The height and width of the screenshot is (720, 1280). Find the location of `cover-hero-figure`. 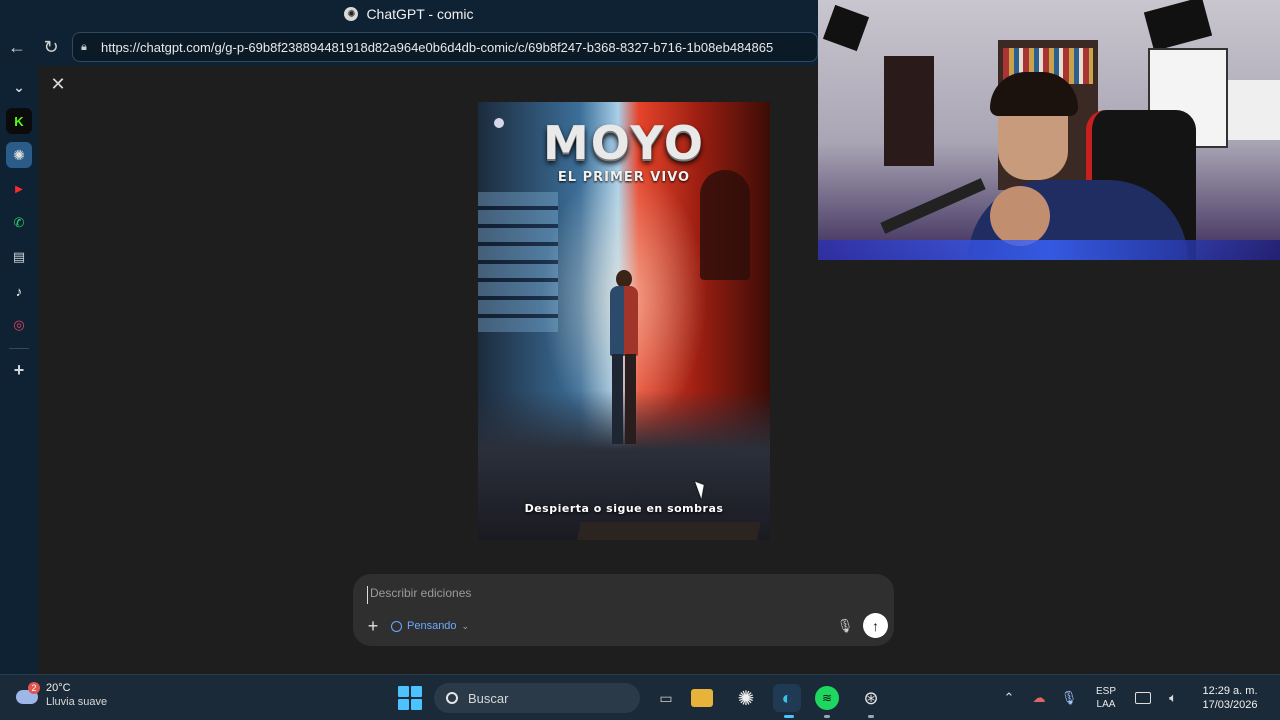

cover-hero-figure is located at coordinates (624, 360).